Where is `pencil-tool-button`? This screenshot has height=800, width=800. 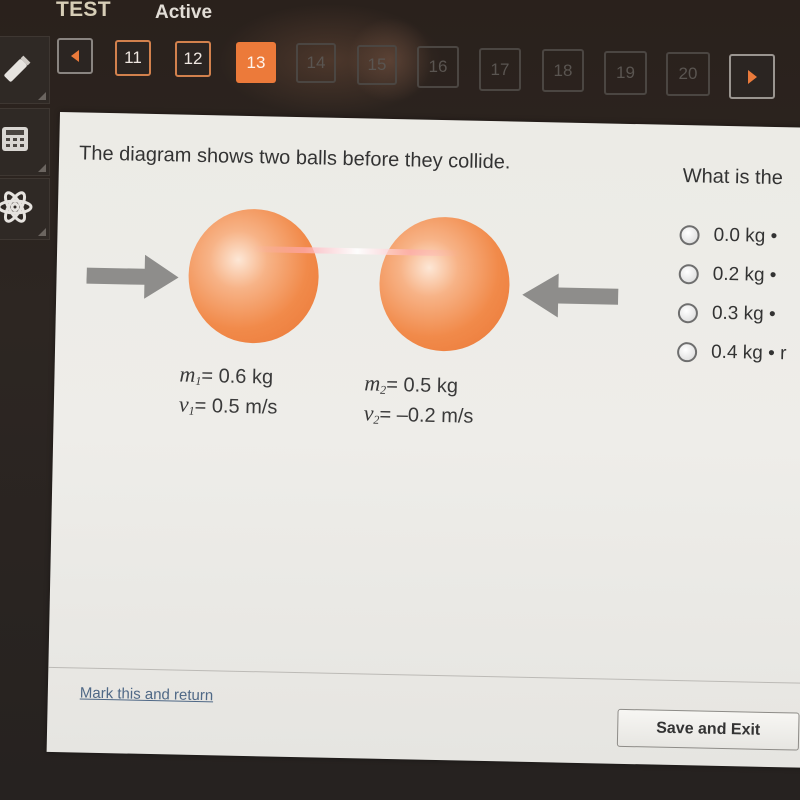 pencil-tool-button is located at coordinates (25, 70).